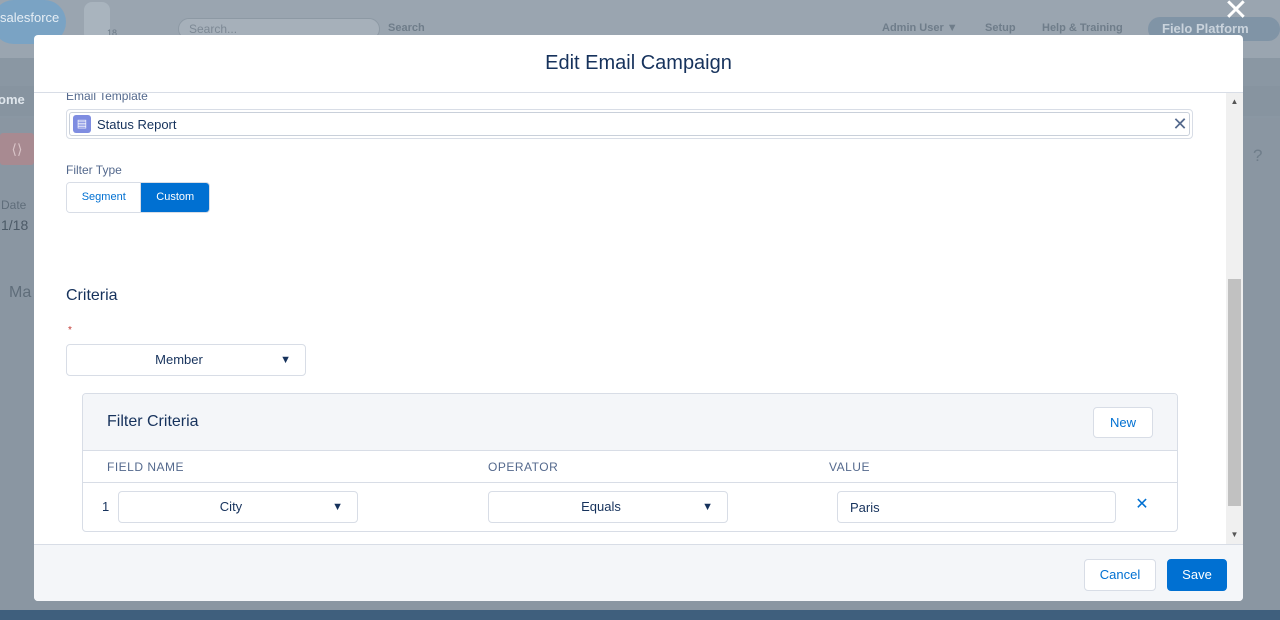 This screenshot has width=1280, height=620. I want to click on filter-type-custom-button: Custom, so click(175, 197).